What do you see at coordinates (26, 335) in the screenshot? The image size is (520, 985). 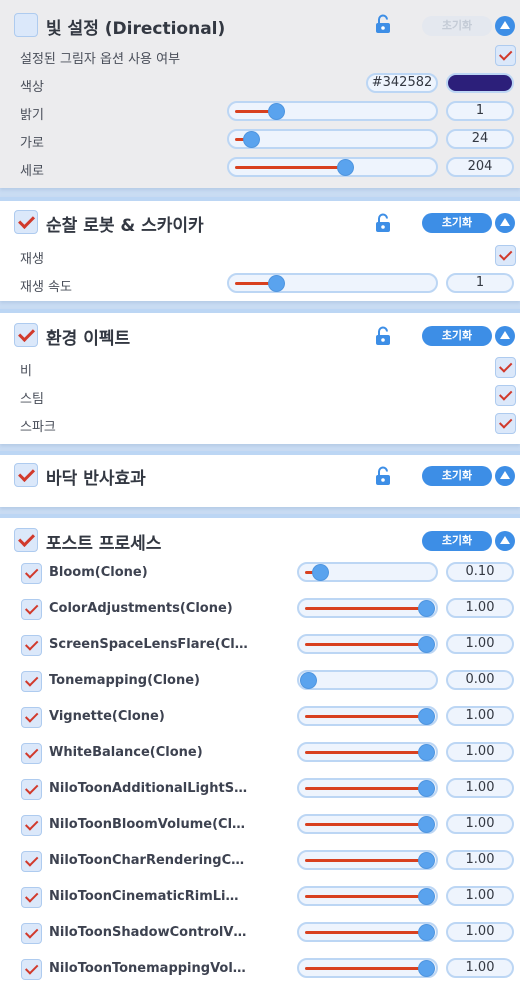 I see `env-enable-checkbox` at bounding box center [26, 335].